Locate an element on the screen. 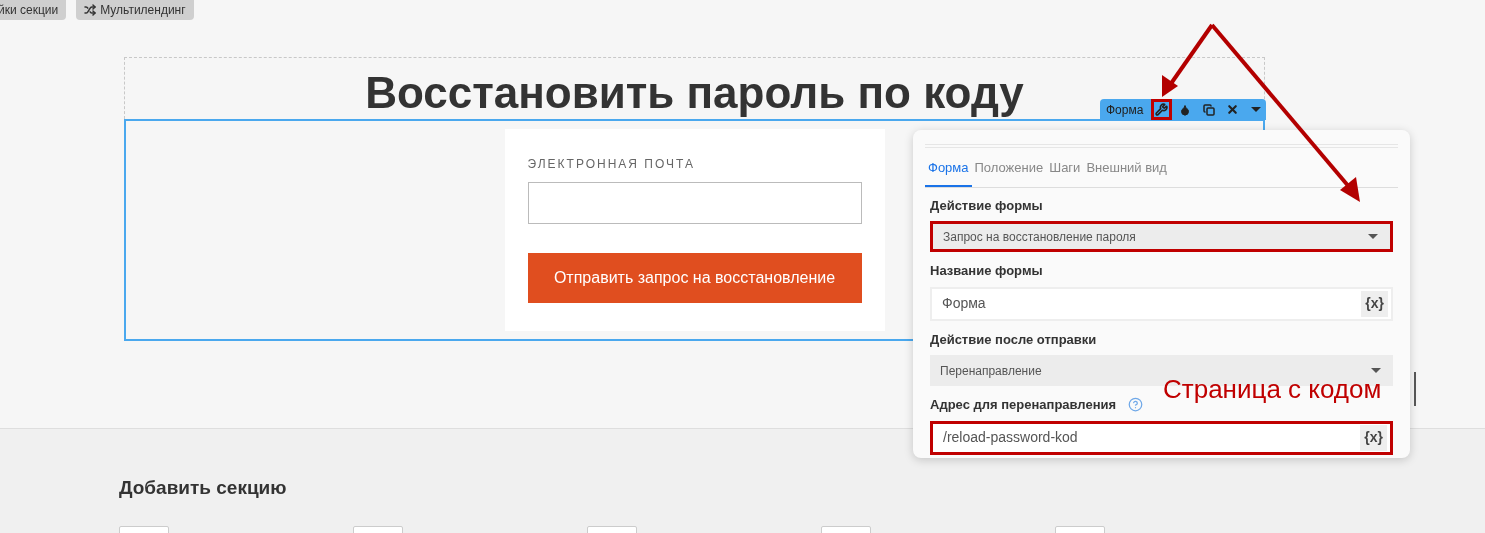 The image size is (1485, 533). field-label: ЭЛЕКТРОННАЯ ПОЧТА is located at coordinates (611, 164).